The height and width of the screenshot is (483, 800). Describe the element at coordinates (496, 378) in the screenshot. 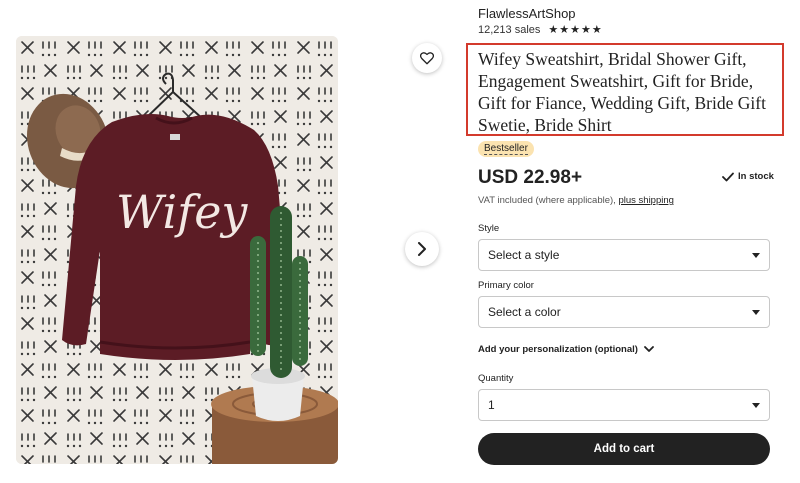

I see `quantity-label: Quantity` at that location.